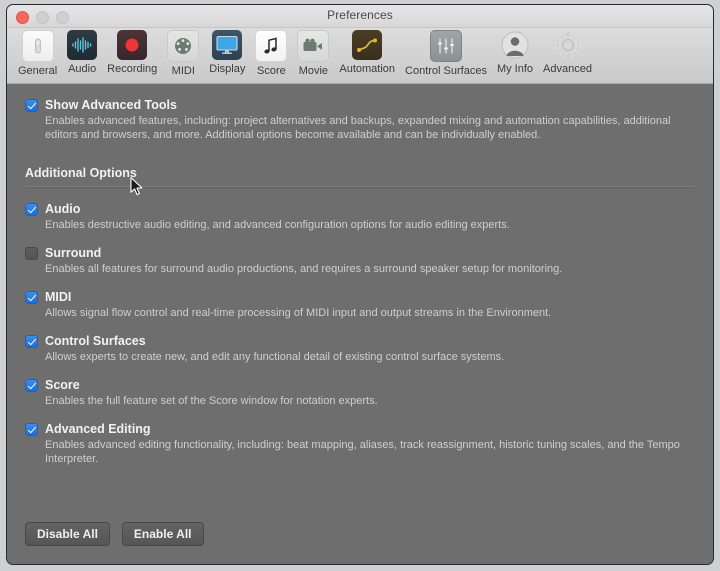 Image resolution: width=720 pixels, height=571 pixels. What do you see at coordinates (515, 69) in the screenshot?
I see `toolbar-label: My Info` at bounding box center [515, 69].